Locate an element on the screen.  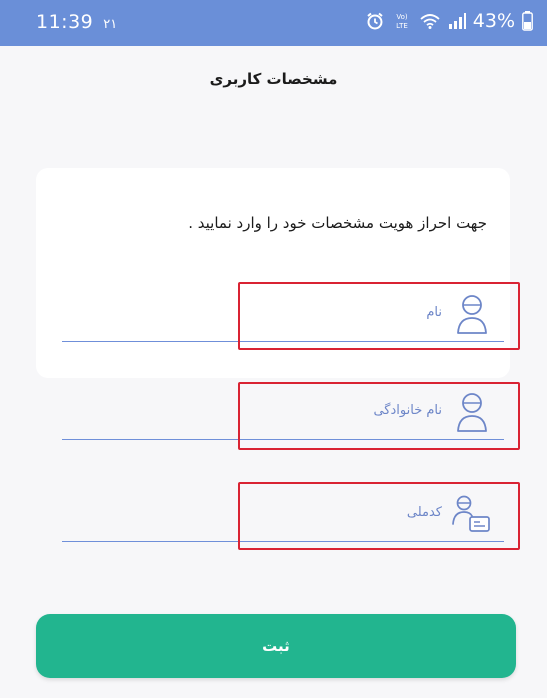
id-card-icon is located at coordinates (472, 514).